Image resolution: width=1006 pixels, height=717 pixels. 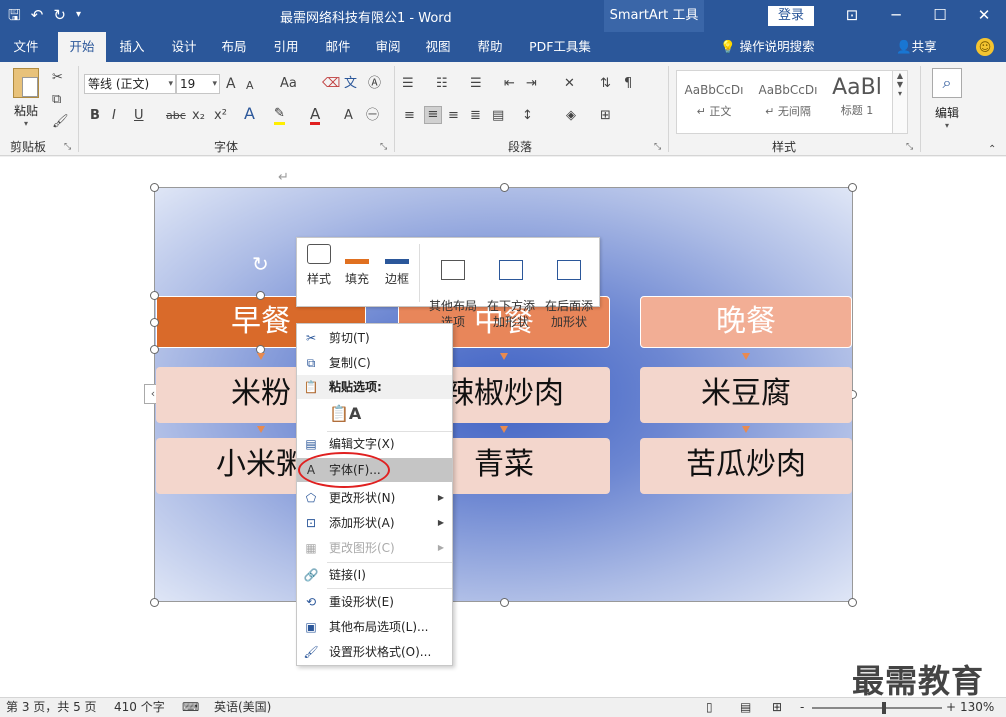 I want to click on bold-icon: B, so click(x=95, y=116).